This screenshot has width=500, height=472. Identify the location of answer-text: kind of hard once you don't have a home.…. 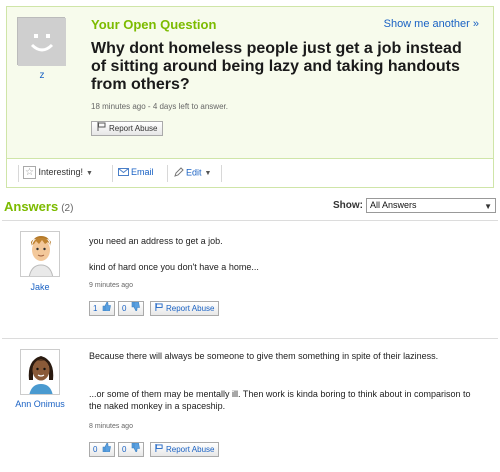
(174, 267).